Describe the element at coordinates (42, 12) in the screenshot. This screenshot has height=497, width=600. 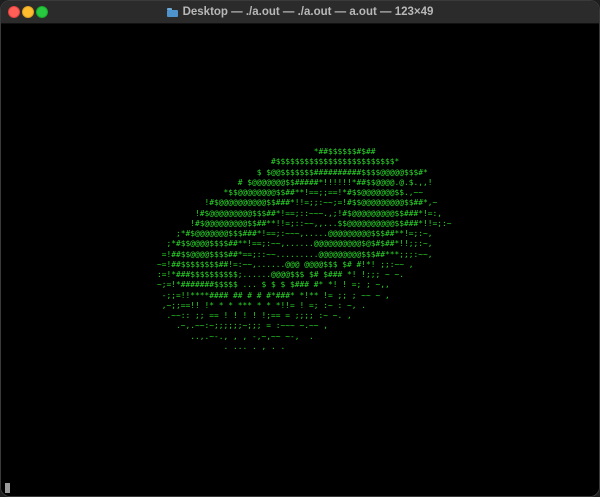
I see `zoom-button` at that location.